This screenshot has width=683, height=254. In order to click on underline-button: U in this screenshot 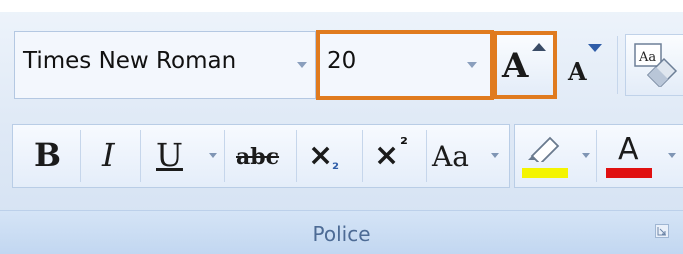, I will do `click(172, 156)`.